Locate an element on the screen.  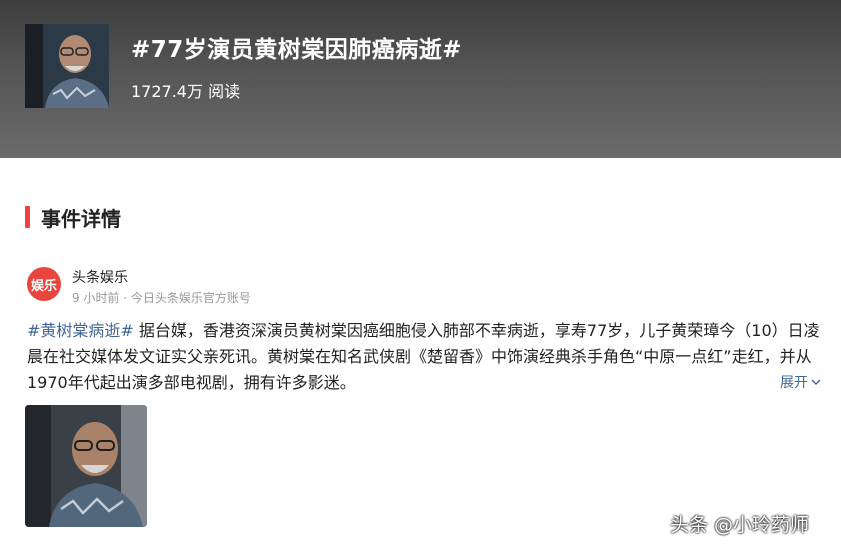
topic-cover-image is located at coordinates (67, 66).